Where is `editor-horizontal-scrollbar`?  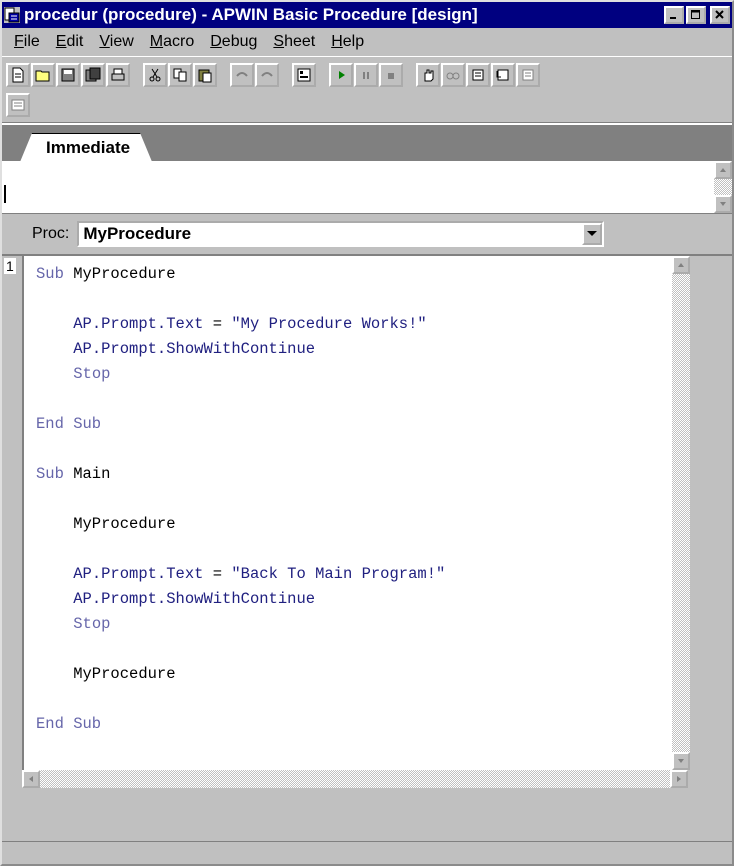 editor-horizontal-scrollbar is located at coordinates (355, 779).